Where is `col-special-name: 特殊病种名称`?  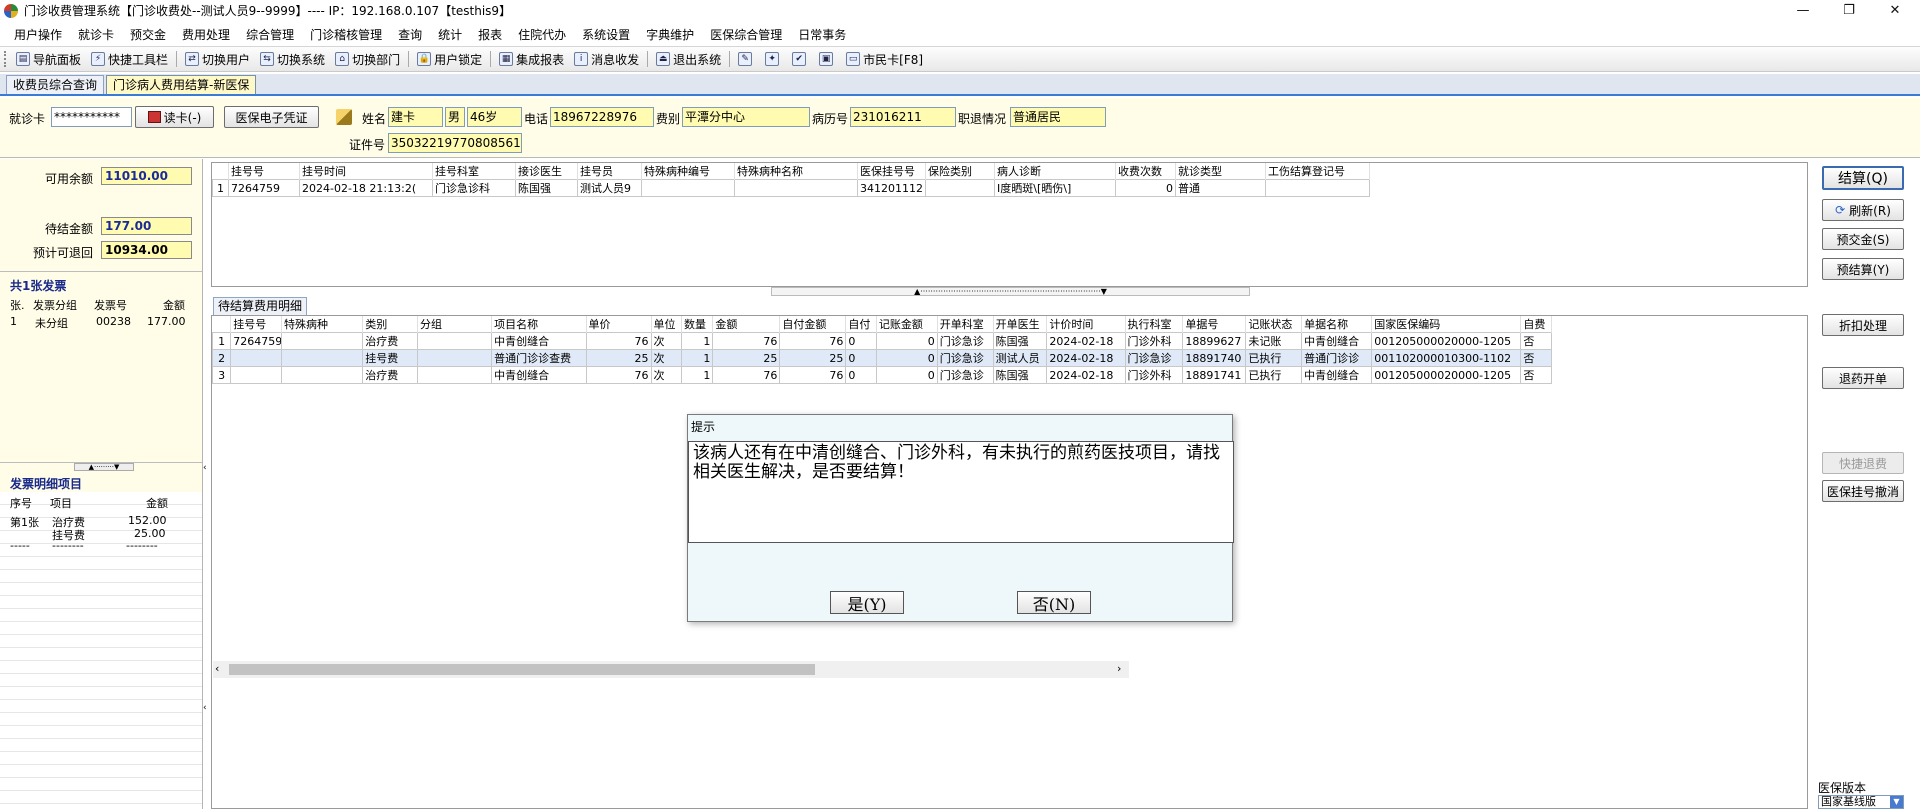 col-special-name: 特殊病种名称 is located at coordinates (796, 171).